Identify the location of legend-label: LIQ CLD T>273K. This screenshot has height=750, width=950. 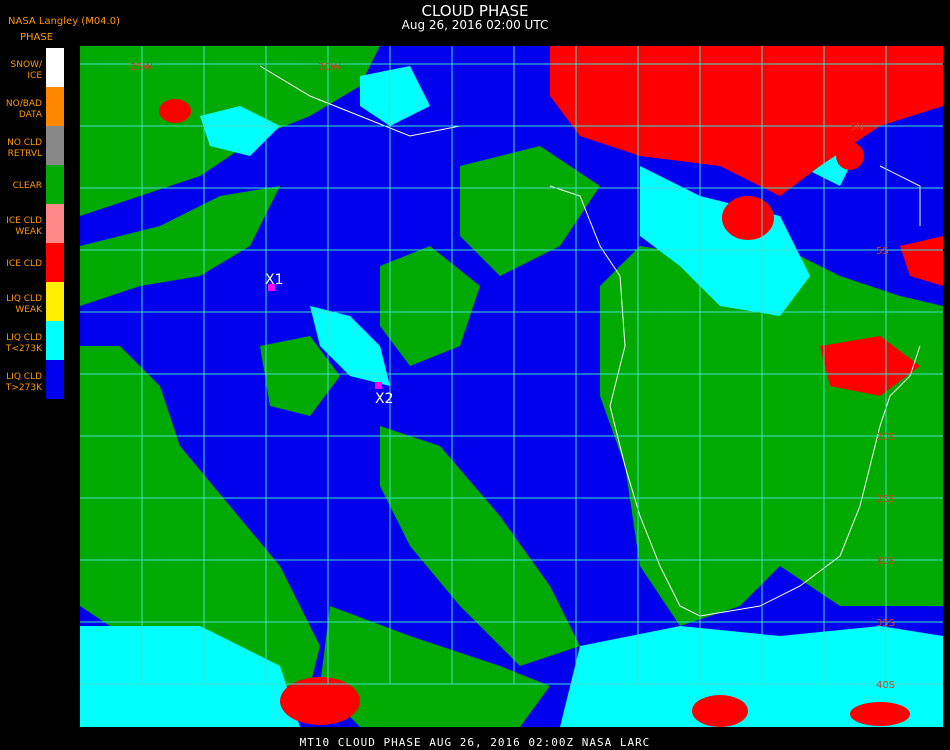
(23, 382).